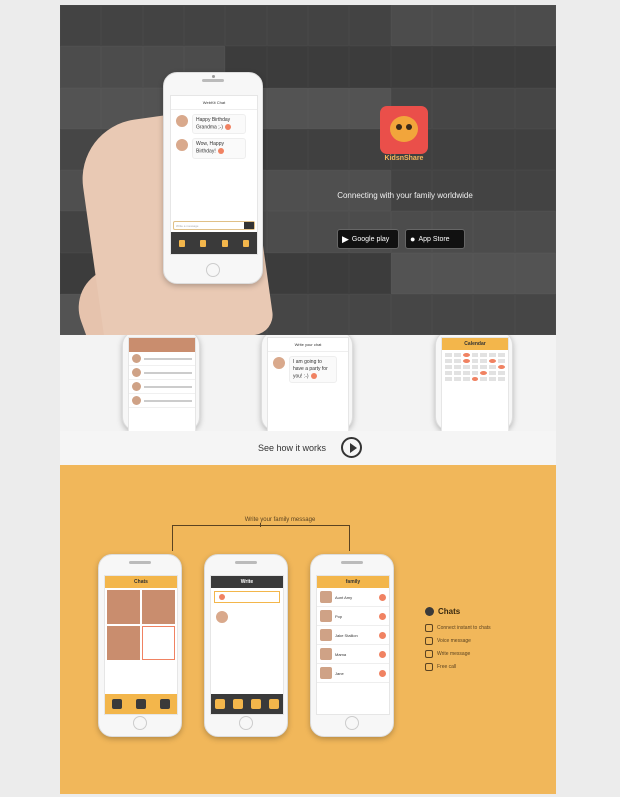 The height and width of the screenshot is (797, 620). I want to click on header-photo, so click(162, 345).